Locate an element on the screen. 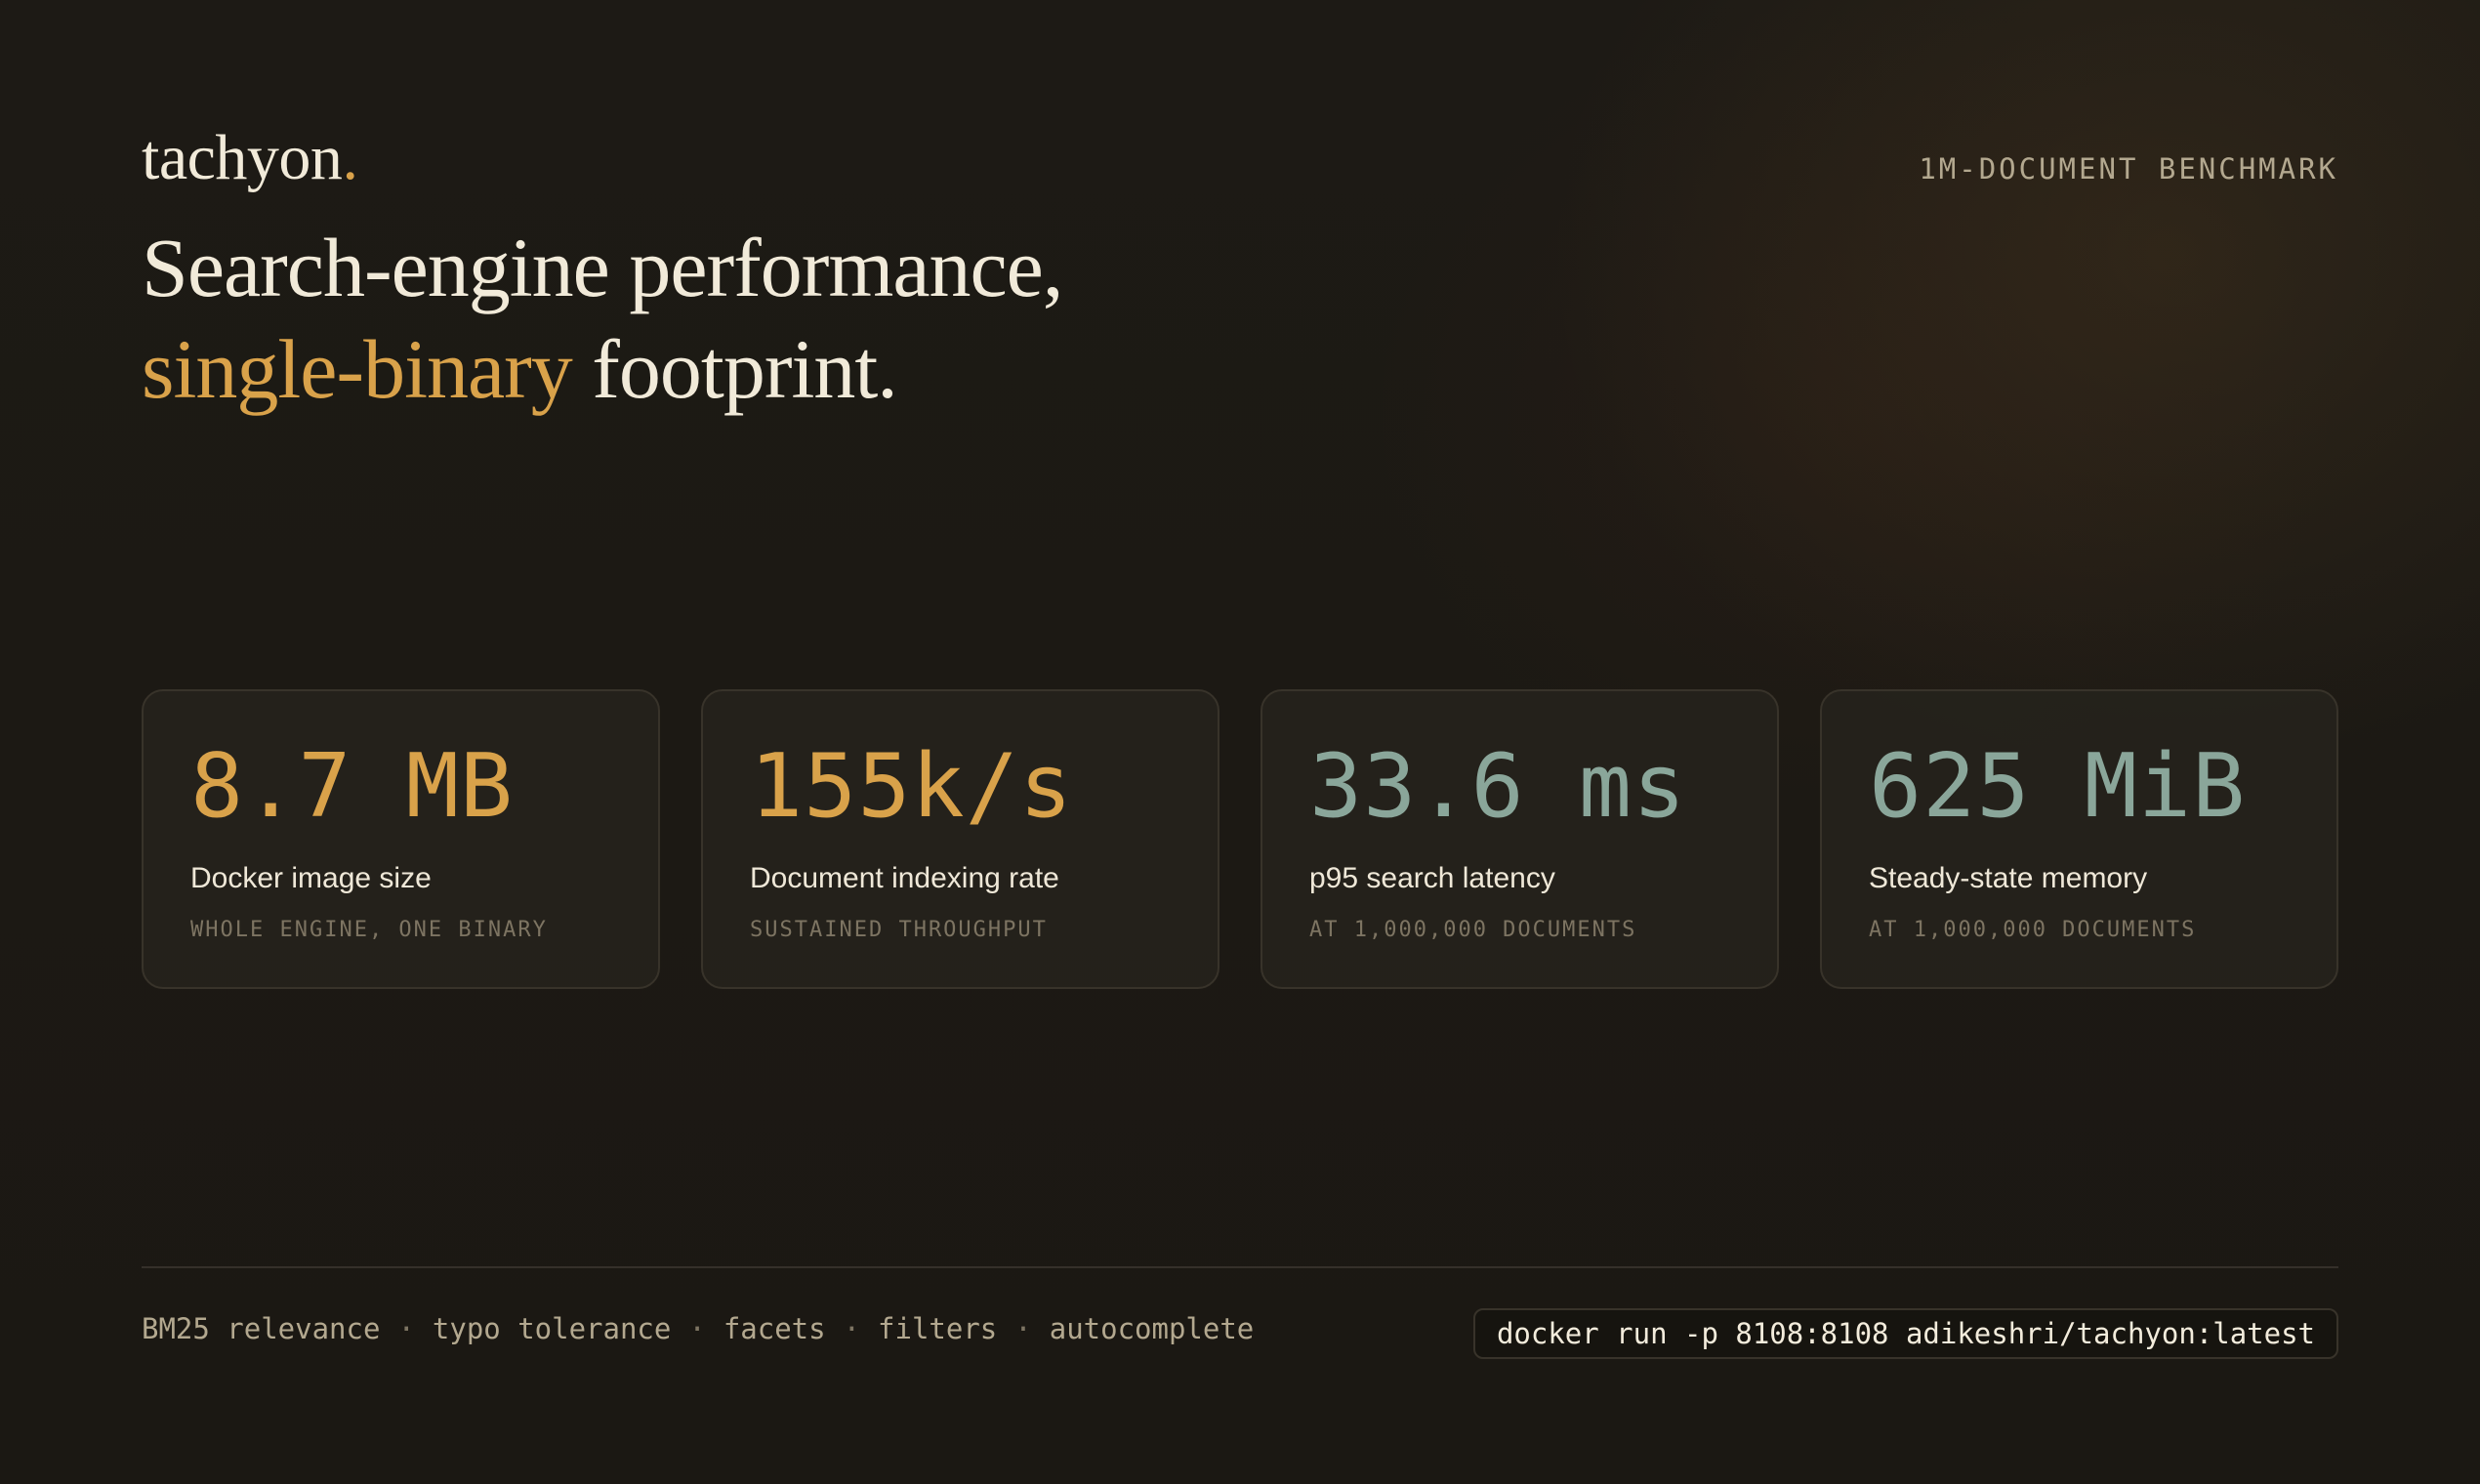 This screenshot has width=2480, height=1484. headline-line-2-rest: footprint. is located at coordinates (734, 369).